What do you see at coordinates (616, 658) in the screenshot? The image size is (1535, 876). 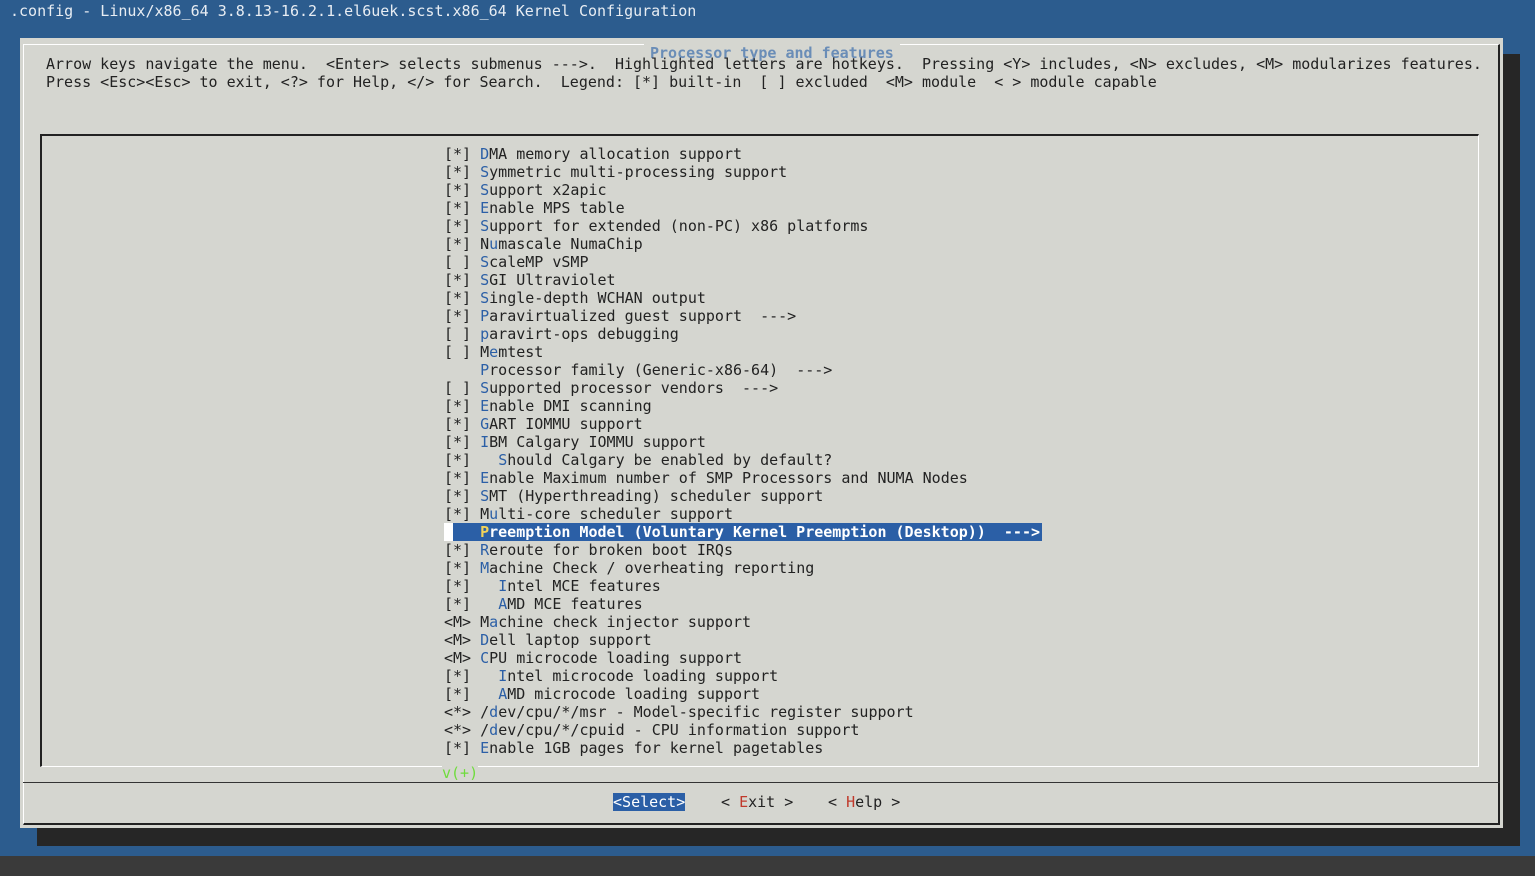 I see `menu-item-label: PU microcode loading support` at bounding box center [616, 658].